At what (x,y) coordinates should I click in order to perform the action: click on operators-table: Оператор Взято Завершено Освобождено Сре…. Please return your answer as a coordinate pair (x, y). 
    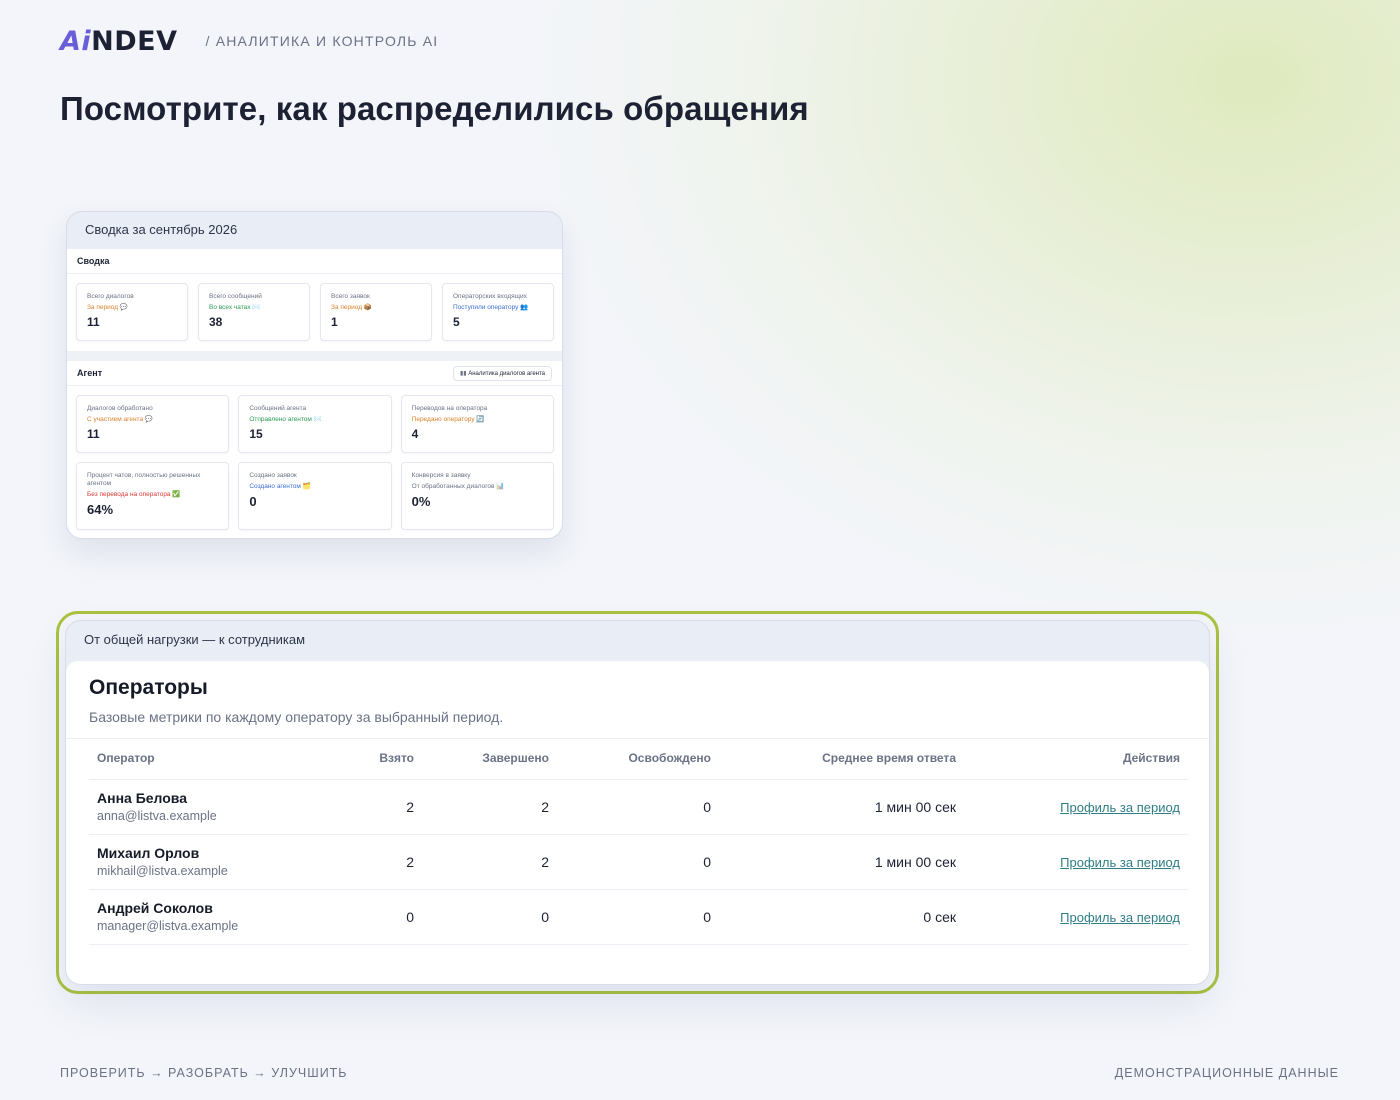
    Looking at the image, I should click on (638, 841).